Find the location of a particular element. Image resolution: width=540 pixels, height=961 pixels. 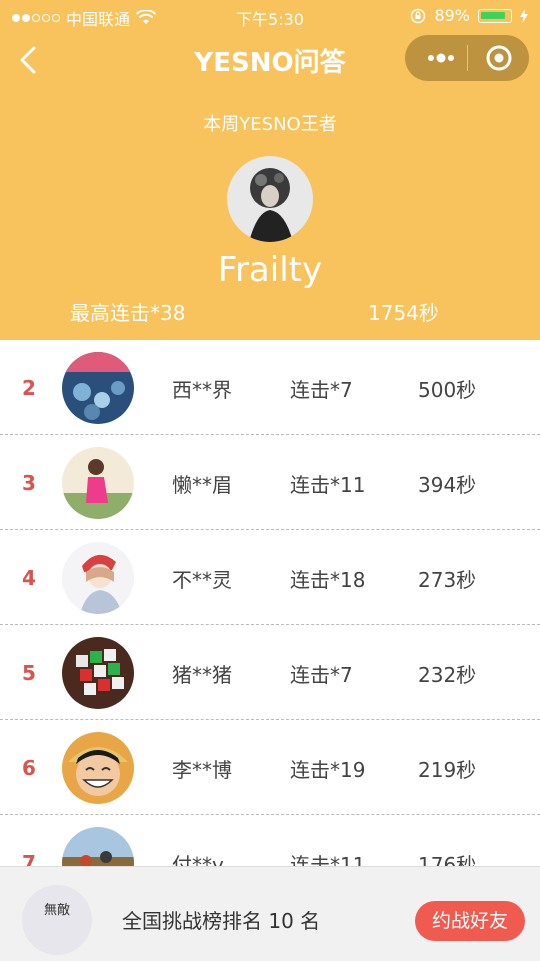

status-right: 89% is located at coordinates (469, 15).